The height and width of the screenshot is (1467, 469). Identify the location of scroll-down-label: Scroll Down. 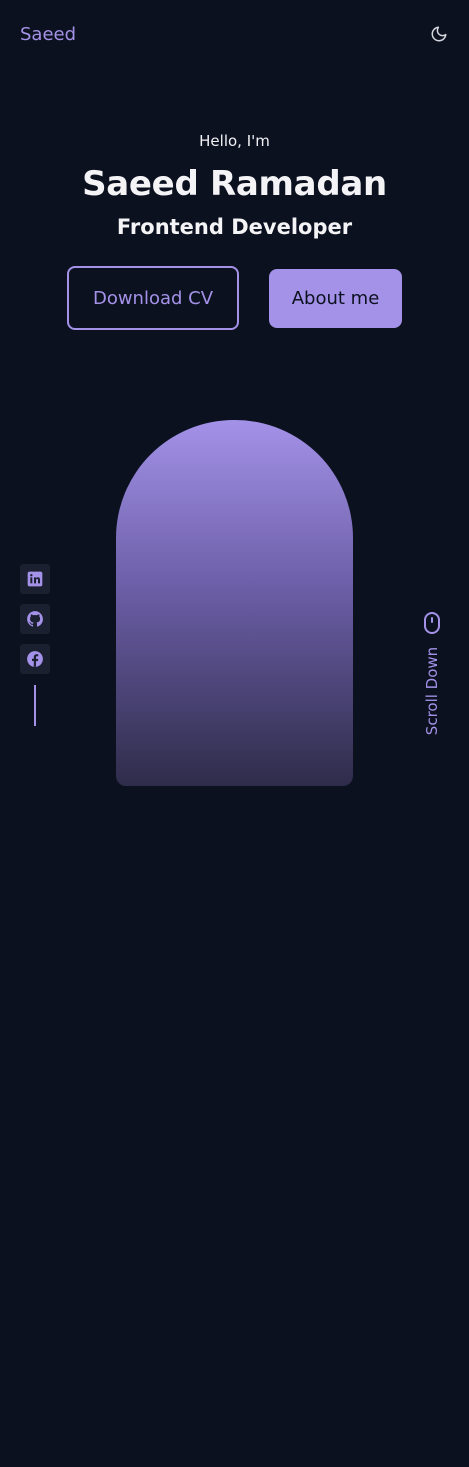
(432, 691).